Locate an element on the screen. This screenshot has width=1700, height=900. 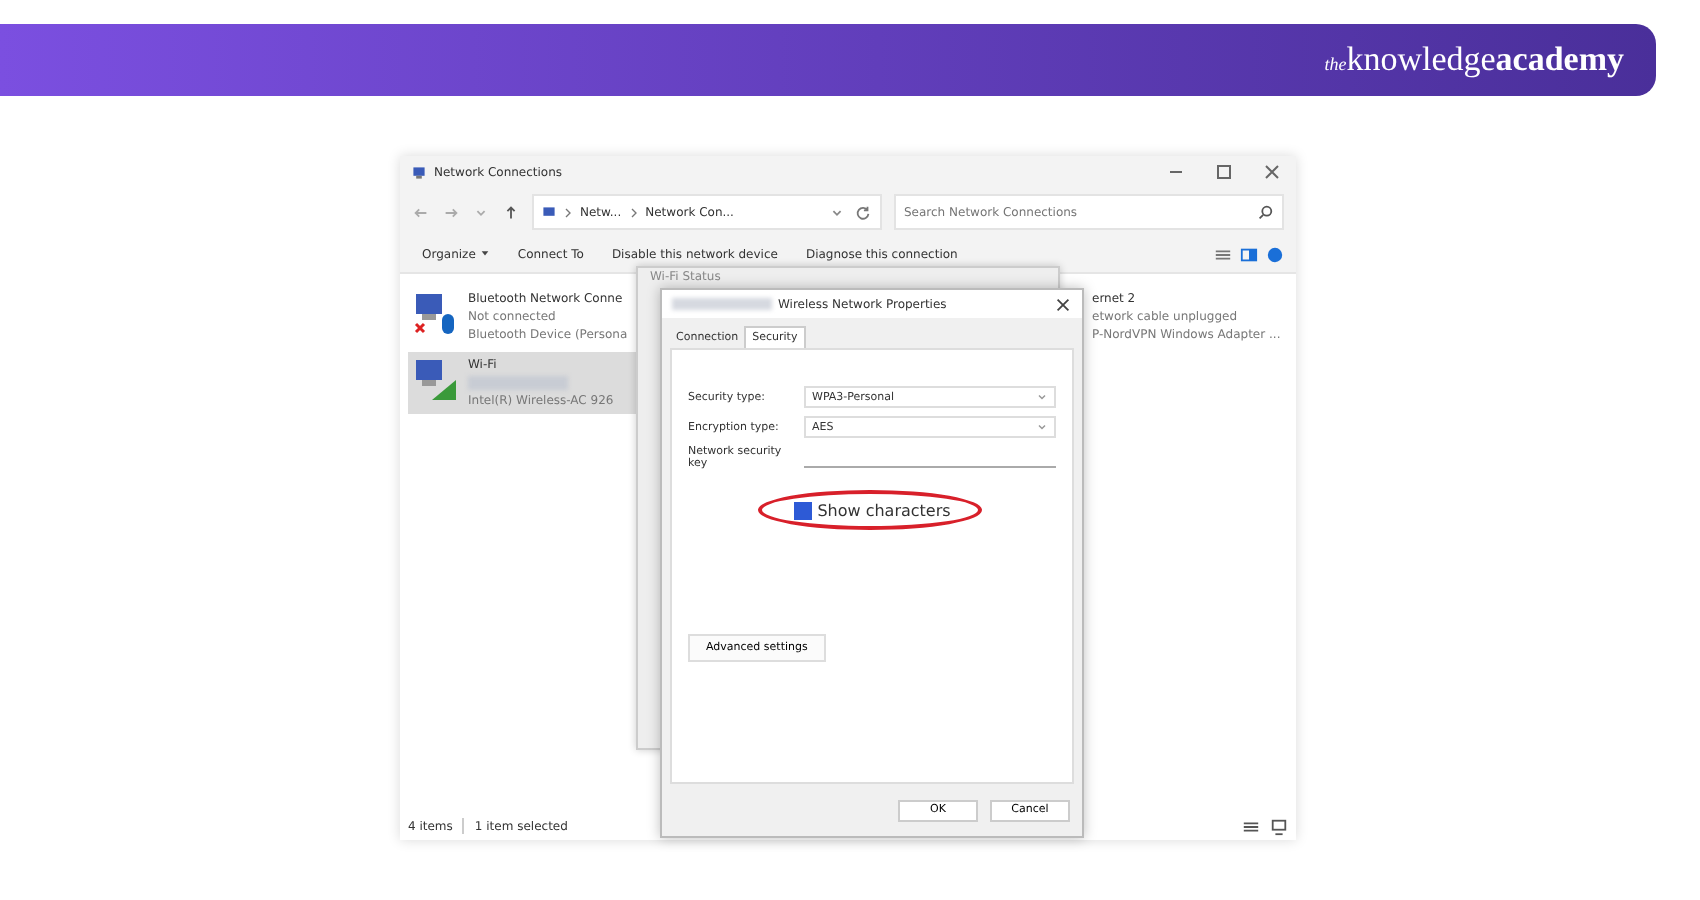
details-view-icon is located at coordinates (1251, 826).